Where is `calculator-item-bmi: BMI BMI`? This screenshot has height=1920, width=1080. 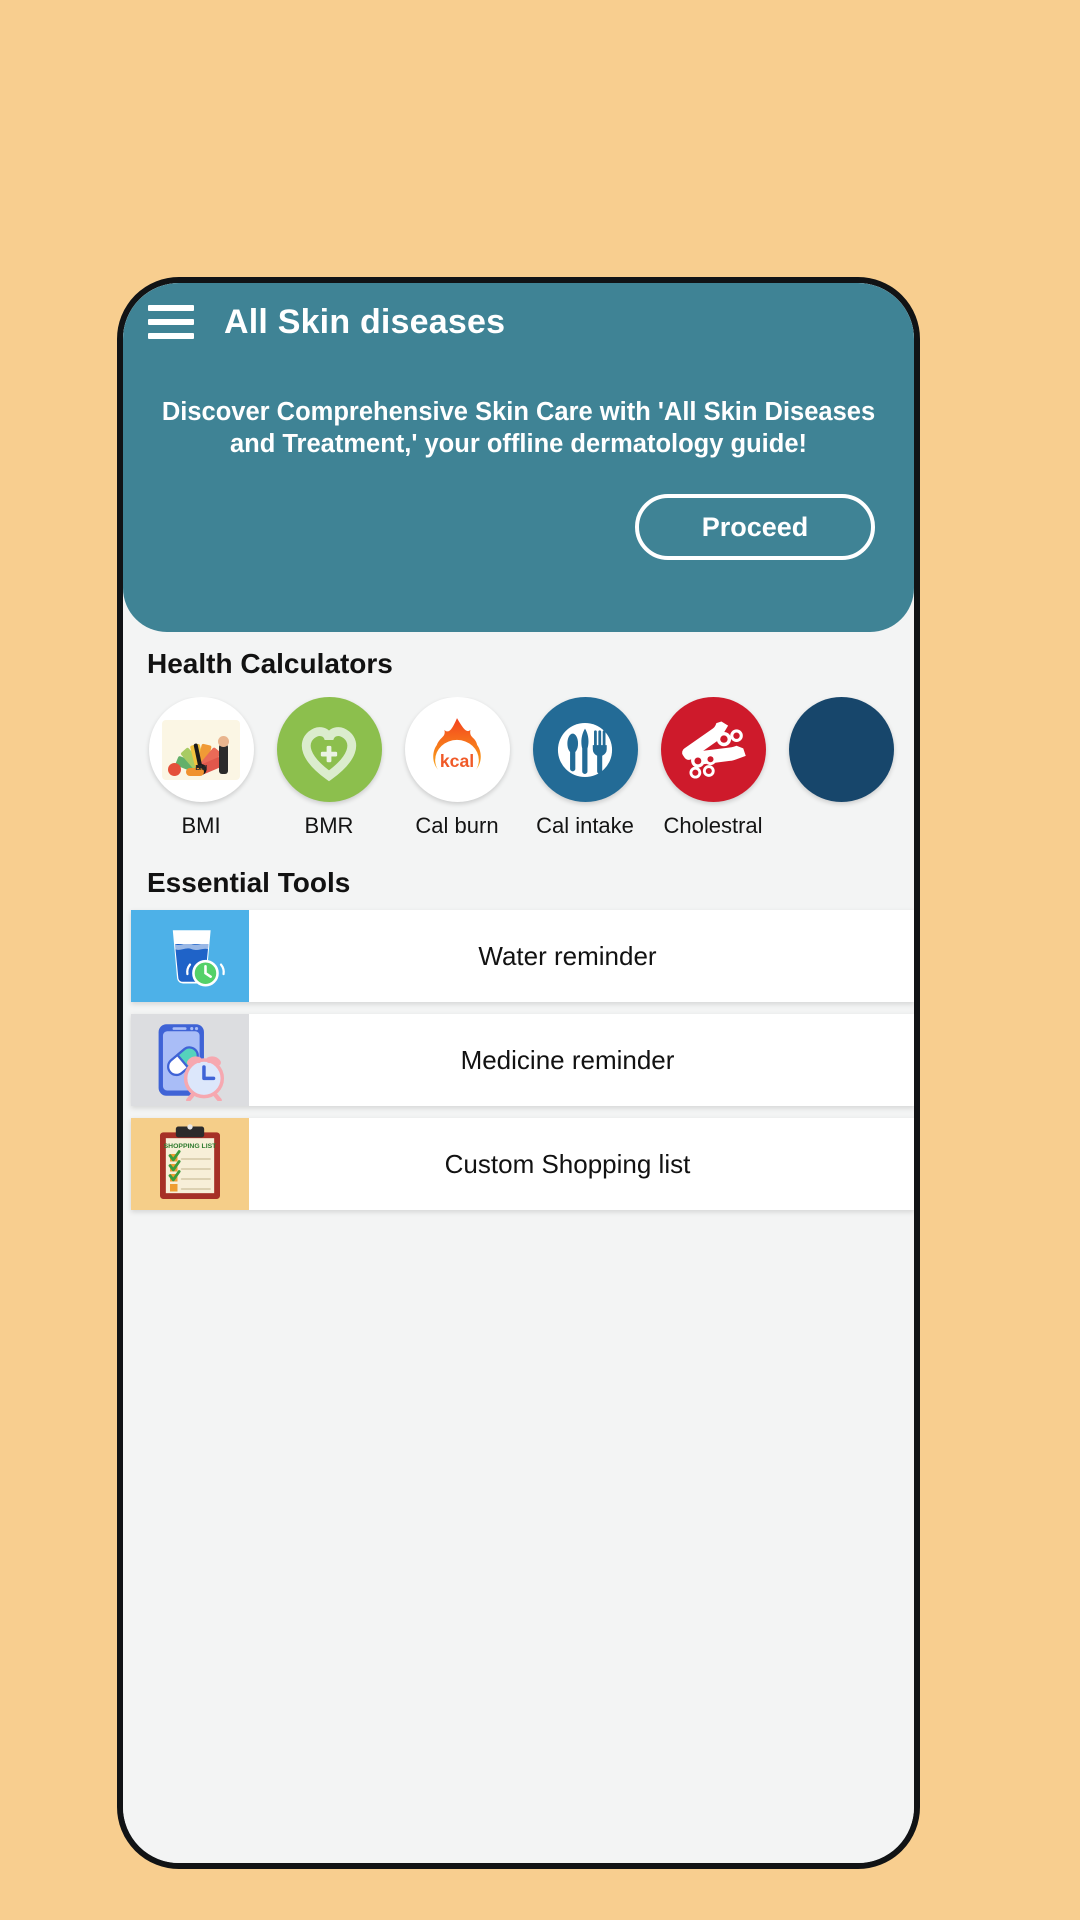 calculator-item-bmi: BMI BMI is located at coordinates (201, 768).